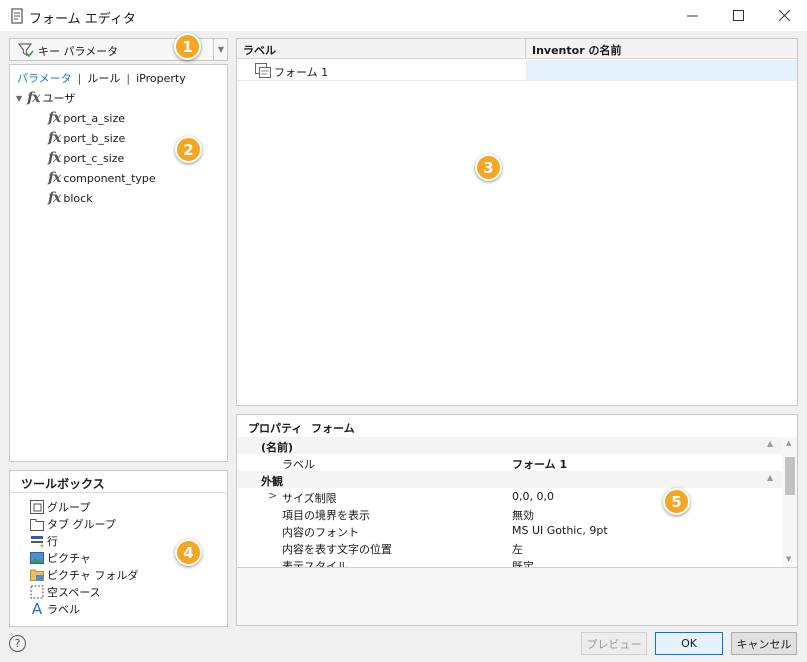 The image size is (807, 662). What do you see at coordinates (488, 167) in the screenshot?
I see `callout-3: 3` at bounding box center [488, 167].